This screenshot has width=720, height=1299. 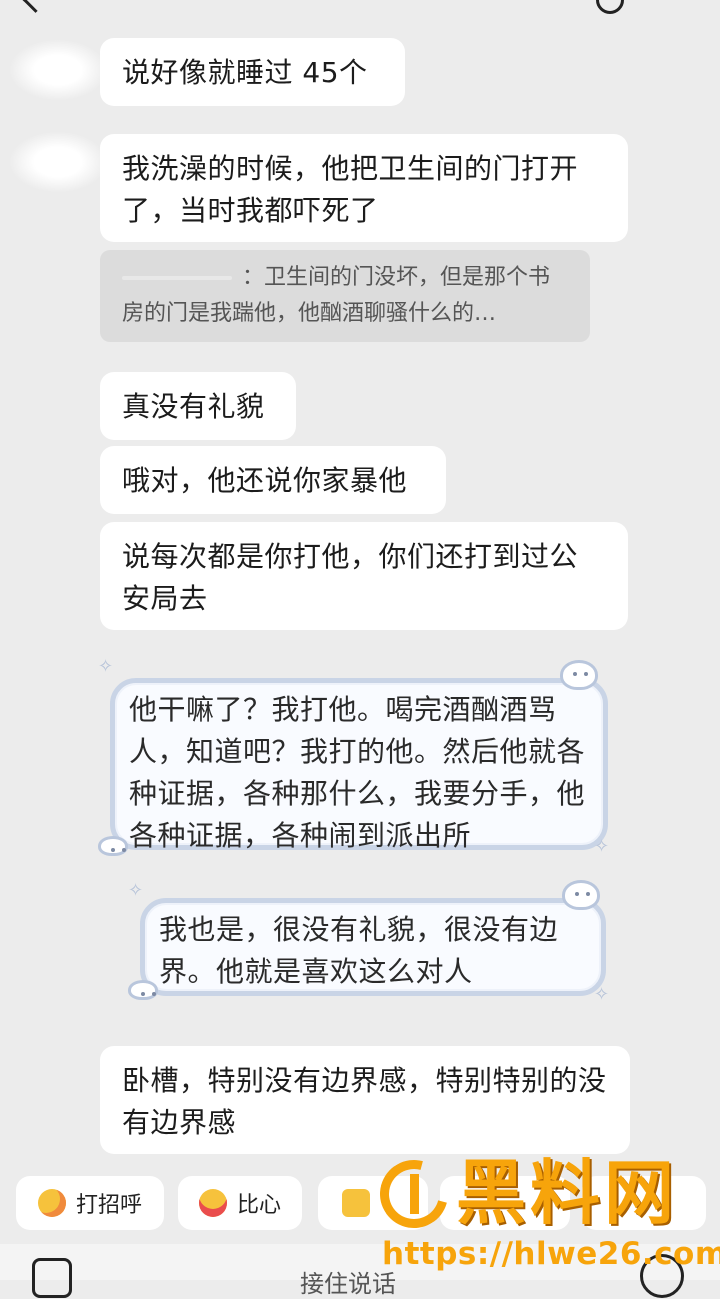 I want to click on heart-hands-face-icon, so click(x=212, y=1203).